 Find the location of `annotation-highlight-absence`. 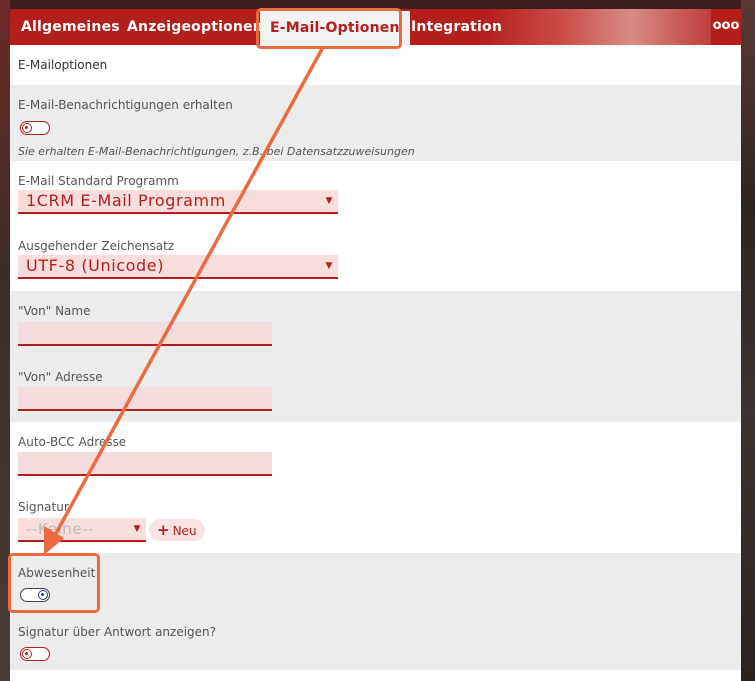

annotation-highlight-absence is located at coordinates (54, 583).